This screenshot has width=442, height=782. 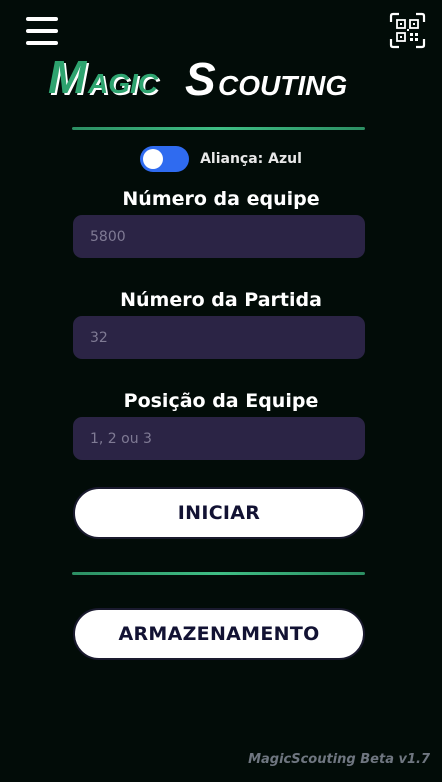 What do you see at coordinates (251, 159) in the screenshot?
I see `alliance-label: Aliança: Azul` at bounding box center [251, 159].